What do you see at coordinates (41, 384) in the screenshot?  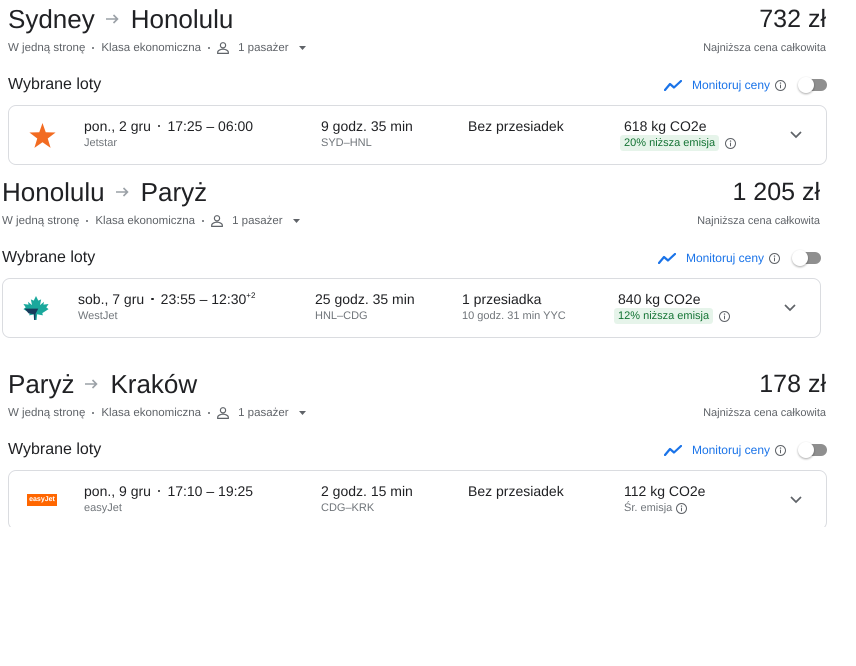 I see `origin-city: Paryż` at bounding box center [41, 384].